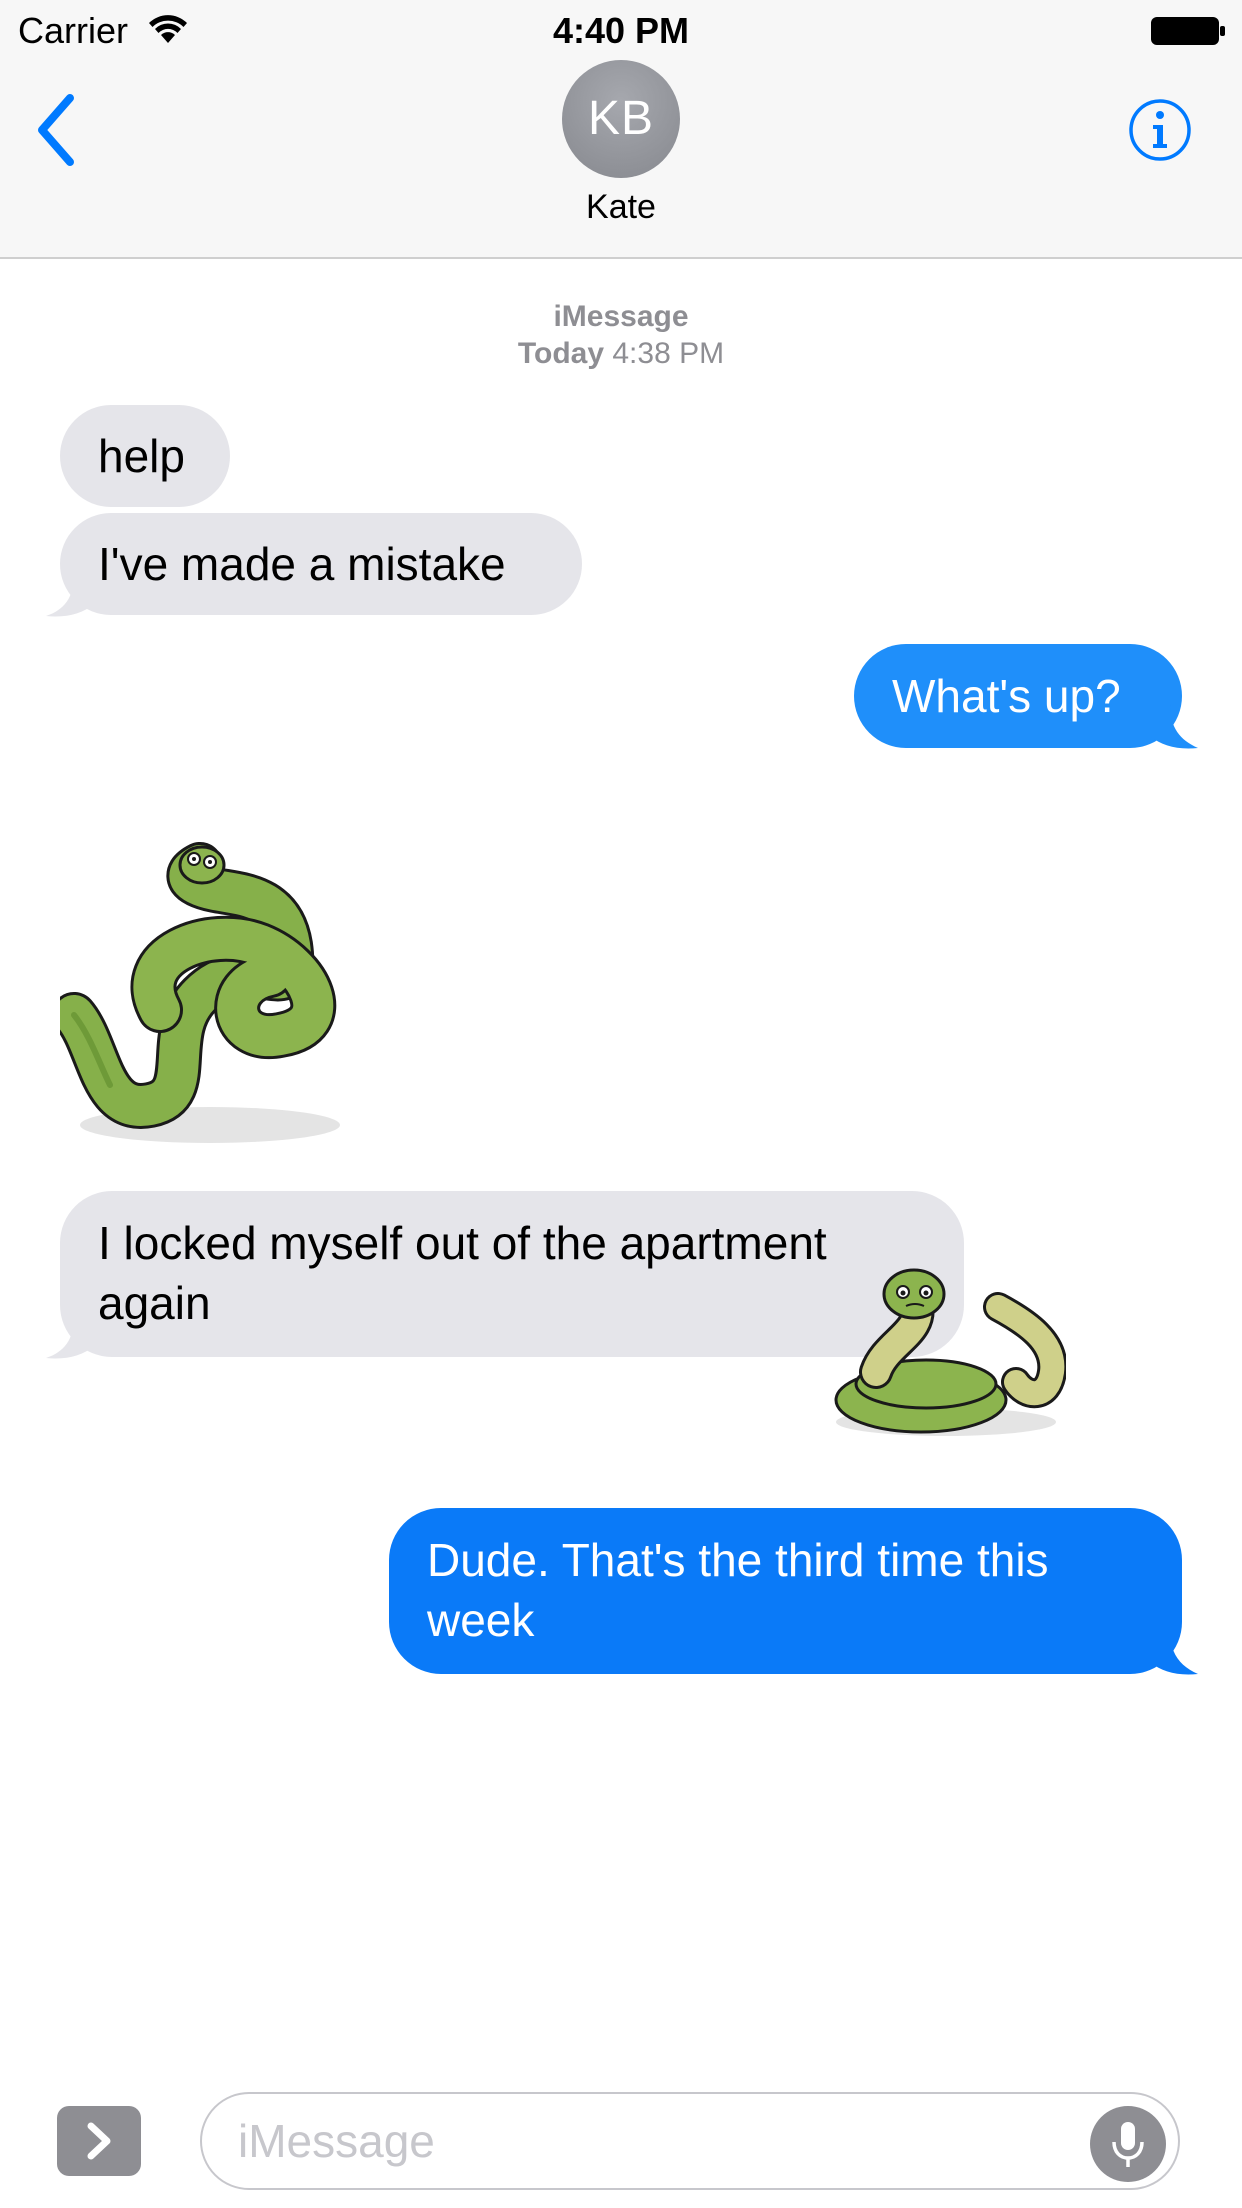  Describe the element at coordinates (690, 2141) in the screenshot. I see `message-input: iMessage` at that location.